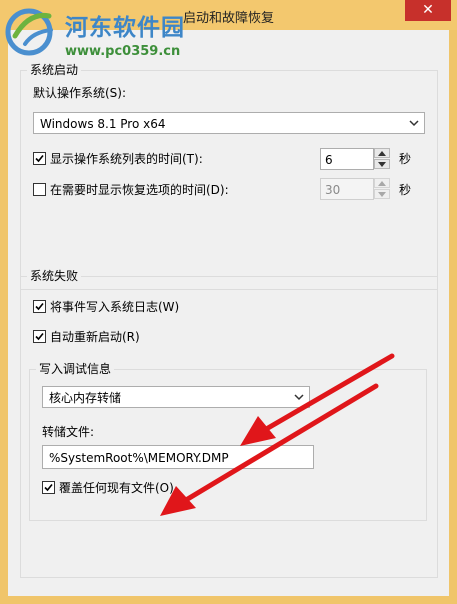 Image resolution: width=457 pixels, height=604 pixels. I want to click on close-button: ✕, so click(428, 10).